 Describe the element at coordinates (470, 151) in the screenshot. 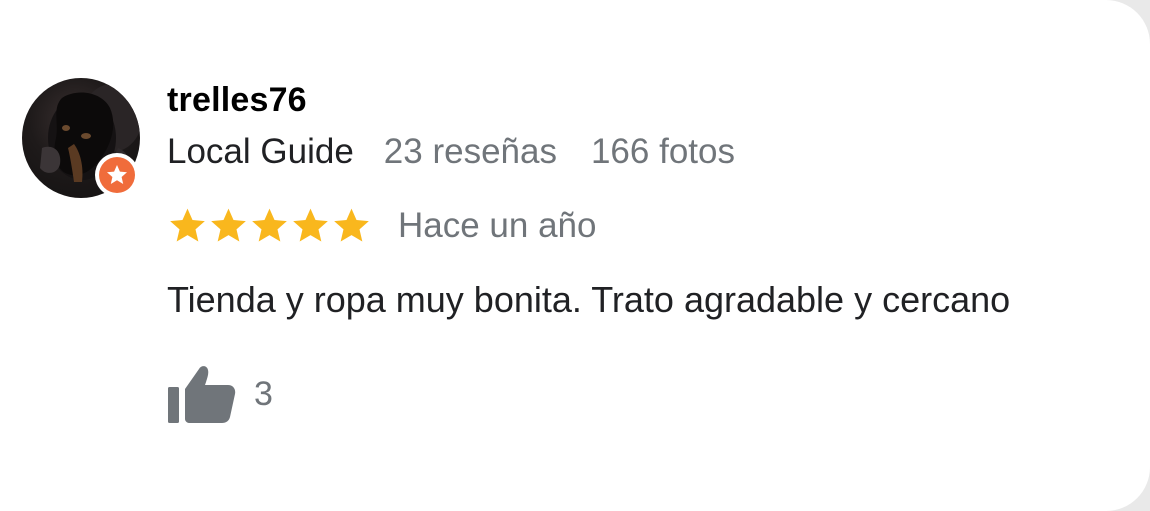

I see `review-count: 23 reseñas` at that location.